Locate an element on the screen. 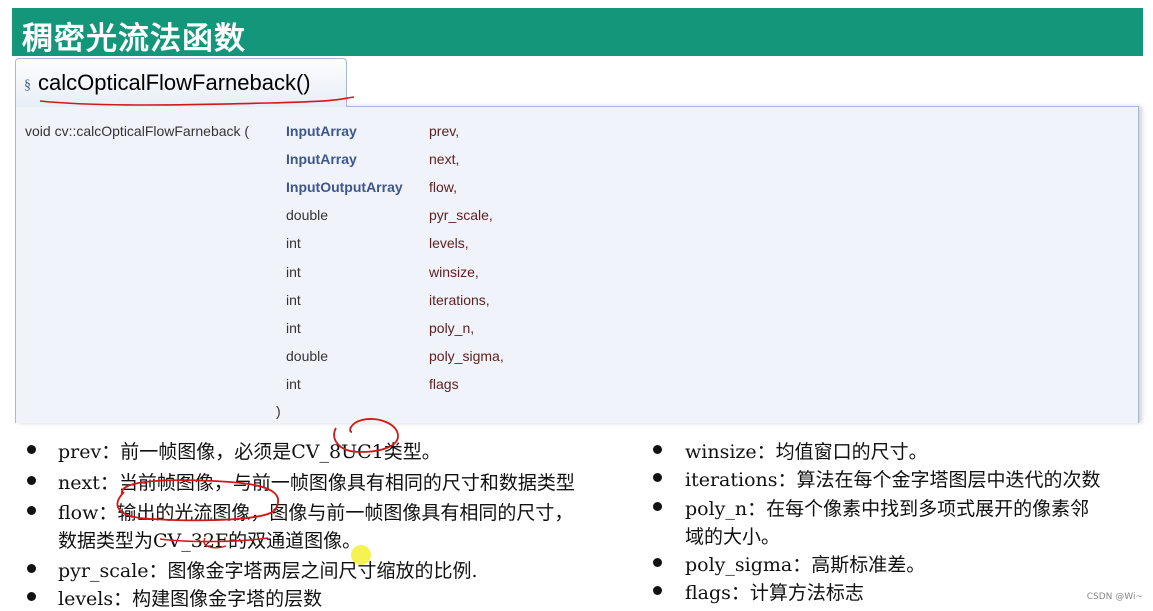 Image resolution: width=1153 pixels, height=611 pixels. param-row: int poly_n, is located at coordinates (316, 331).